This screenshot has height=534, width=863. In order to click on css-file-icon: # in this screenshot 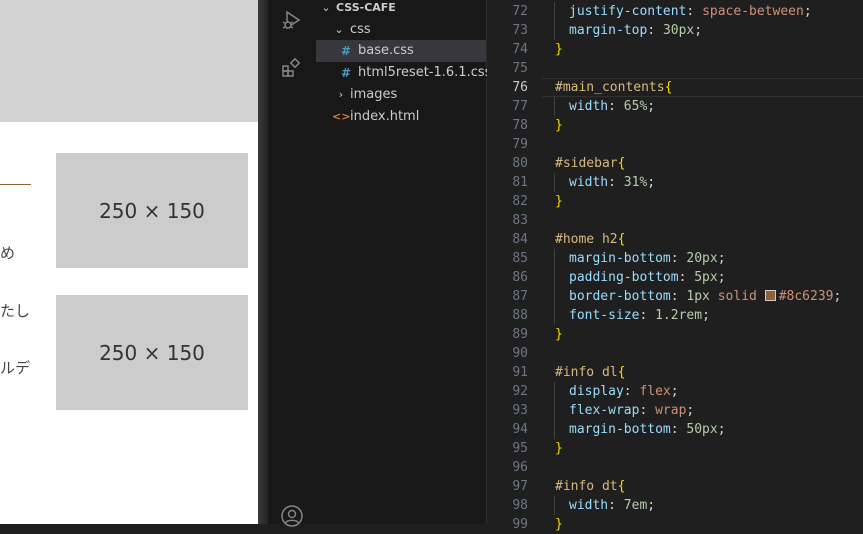, I will do `click(346, 51)`.